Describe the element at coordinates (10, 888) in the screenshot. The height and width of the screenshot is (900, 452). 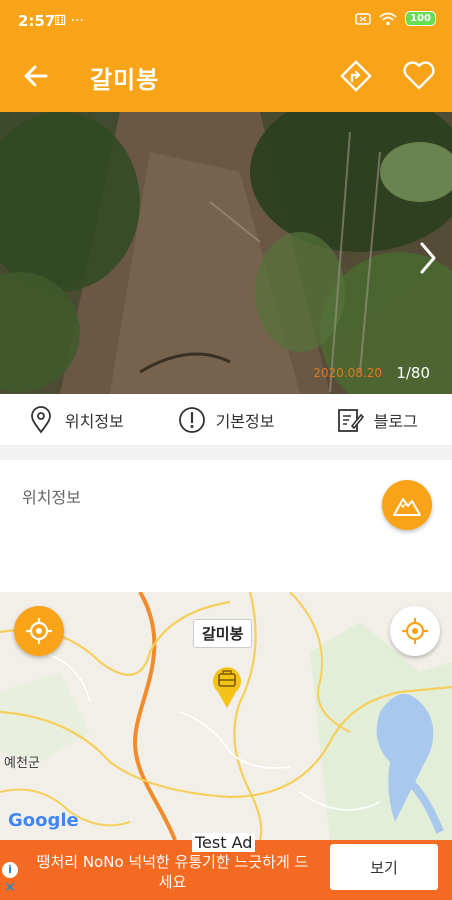
I see `ad-close-icon: ✕` at that location.